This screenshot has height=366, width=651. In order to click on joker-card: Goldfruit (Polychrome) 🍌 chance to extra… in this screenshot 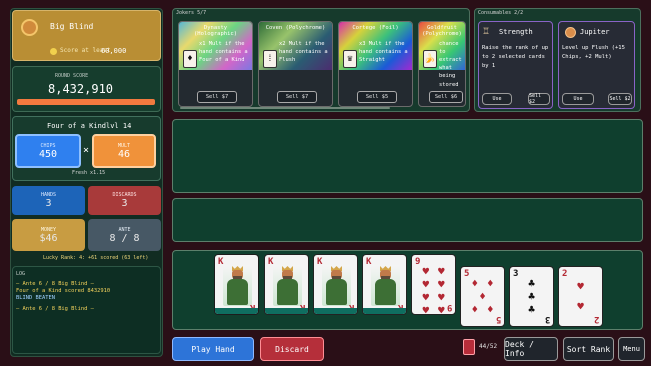, I will do `click(442, 64)`.